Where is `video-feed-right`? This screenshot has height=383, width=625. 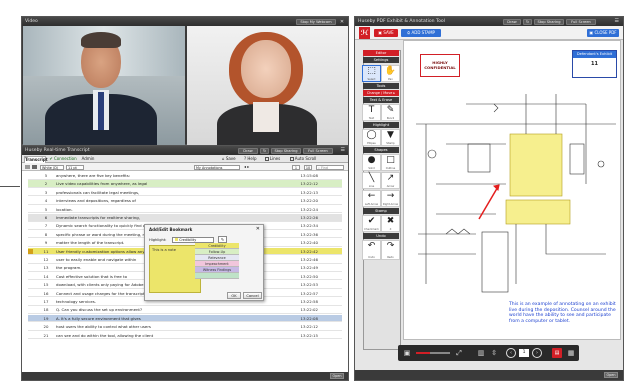
video-feed-right is located at coordinates (267, 85).